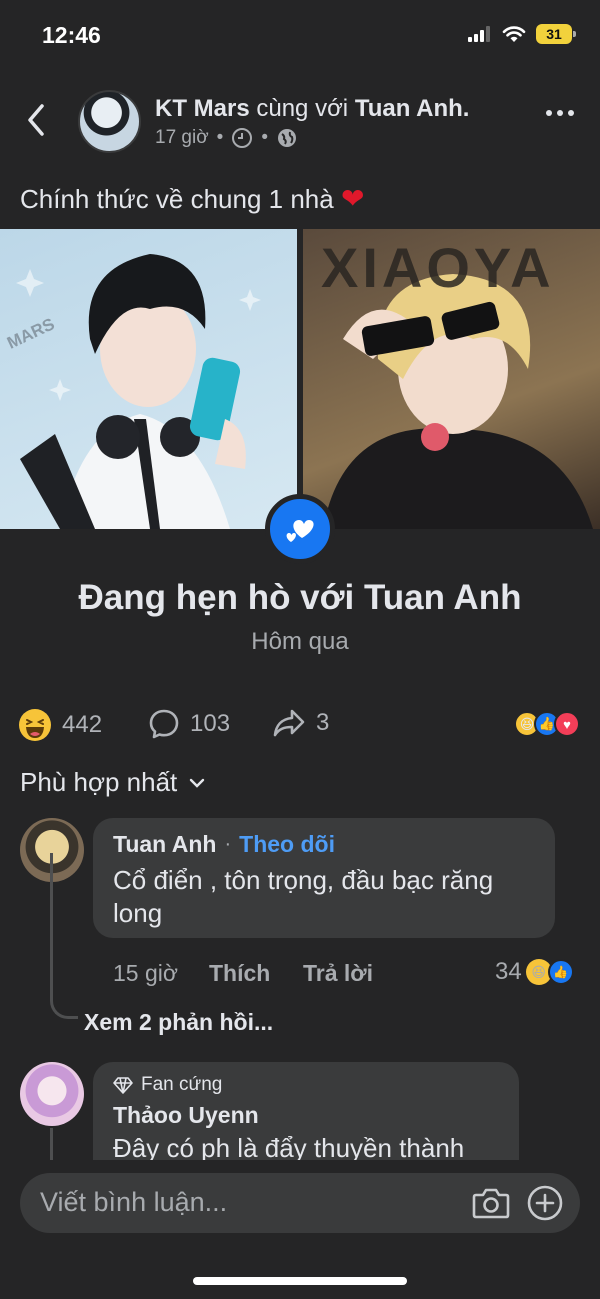 This screenshot has width=600, height=1299. Describe the element at coordinates (286, 138) in the screenshot. I see `globe-icon` at that location.